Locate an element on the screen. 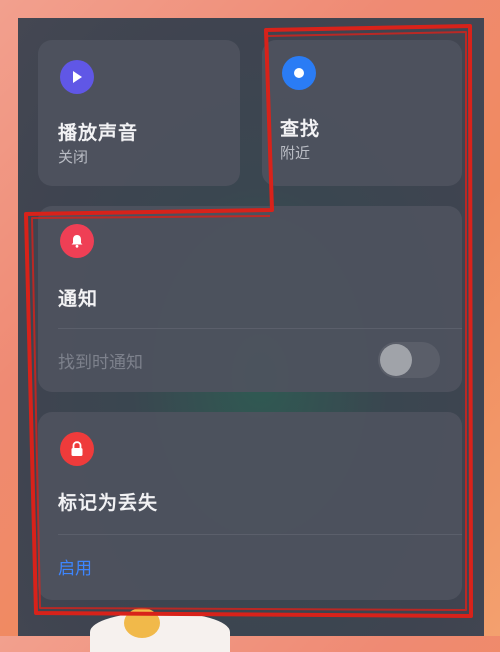 The width and height of the screenshot is (500, 652). play-sound-status: 关闭 is located at coordinates (73, 157).